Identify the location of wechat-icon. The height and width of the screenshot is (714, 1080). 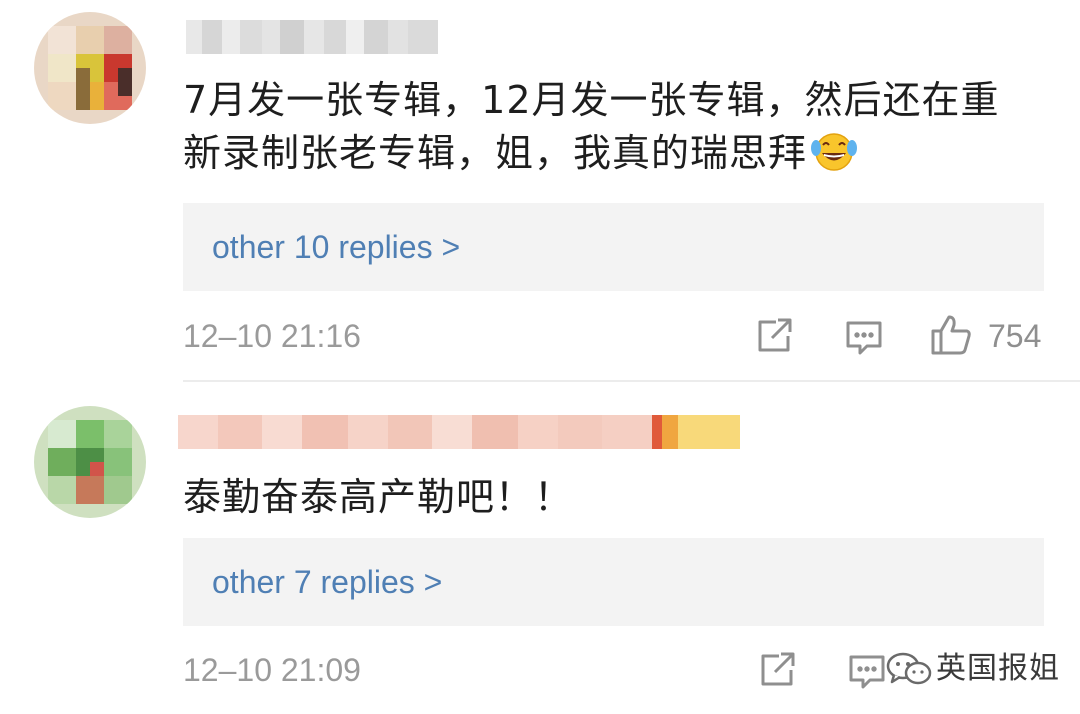
(909, 671).